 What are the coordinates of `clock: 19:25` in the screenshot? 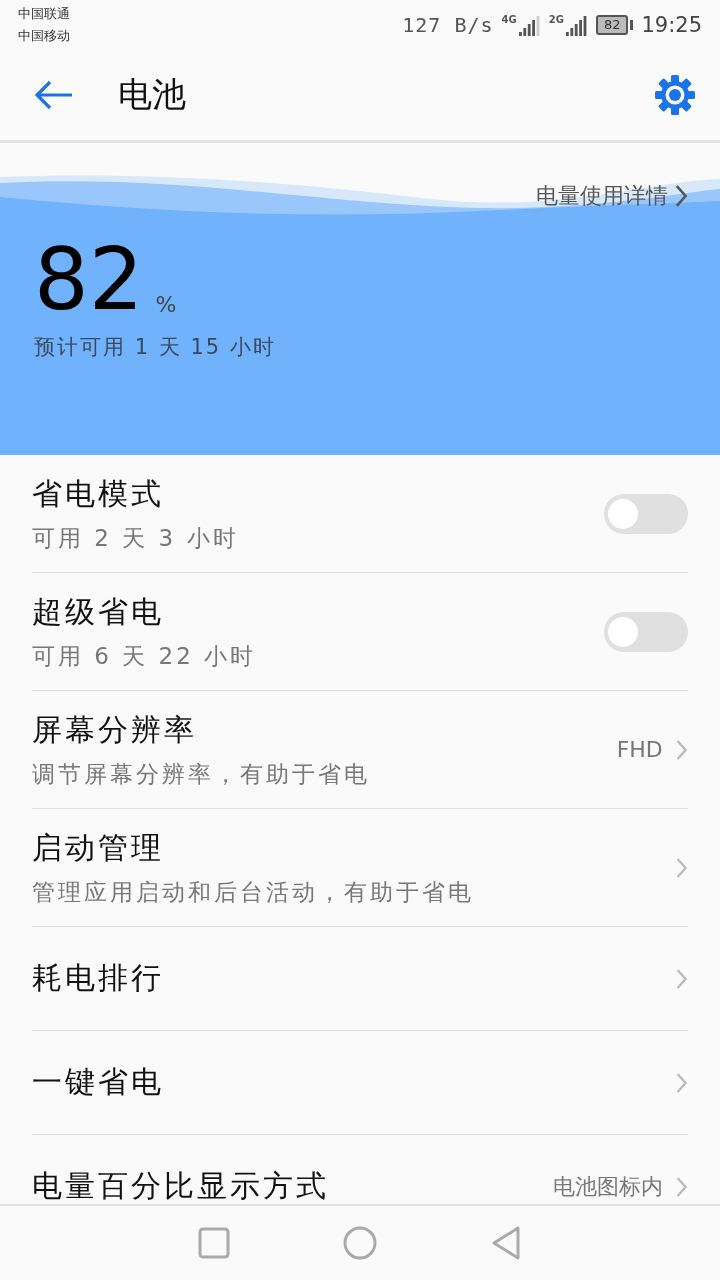 It's located at (671, 25).